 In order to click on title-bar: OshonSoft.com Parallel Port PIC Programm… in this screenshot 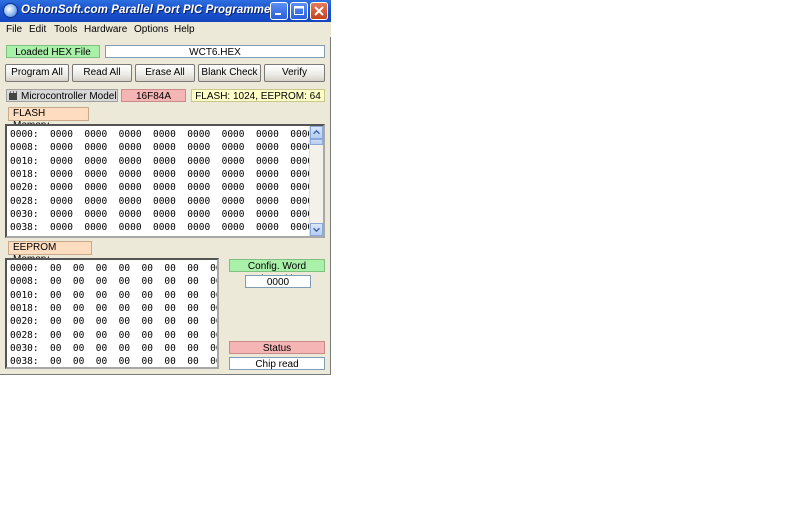, I will do `click(165, 11)`.